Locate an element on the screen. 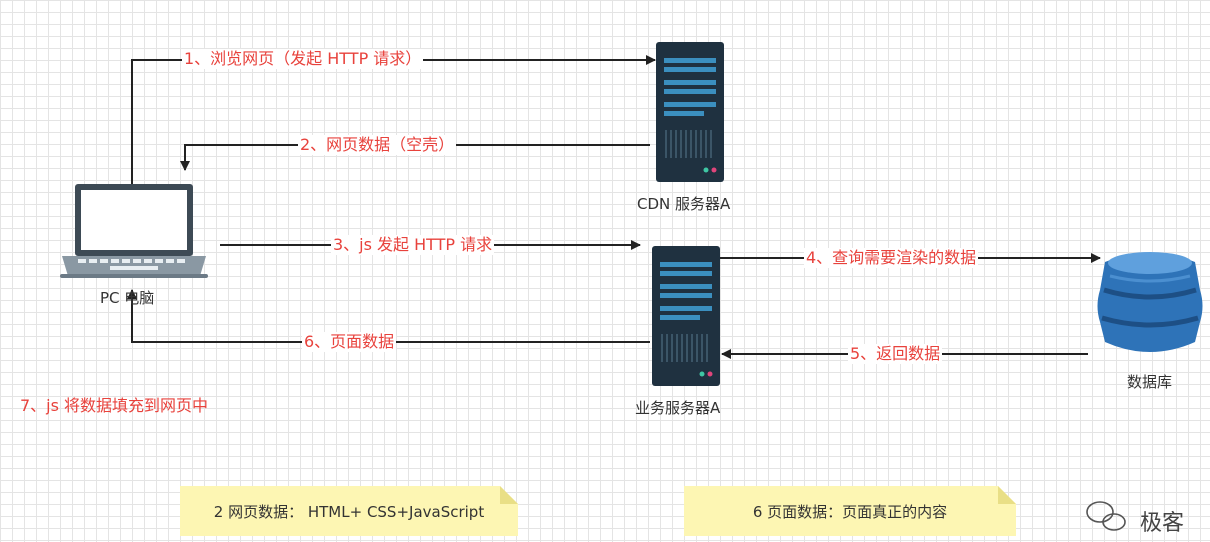 The height and width of the screenshot is (542, 1210). business-server-icon is located at coordinates (686, 316).